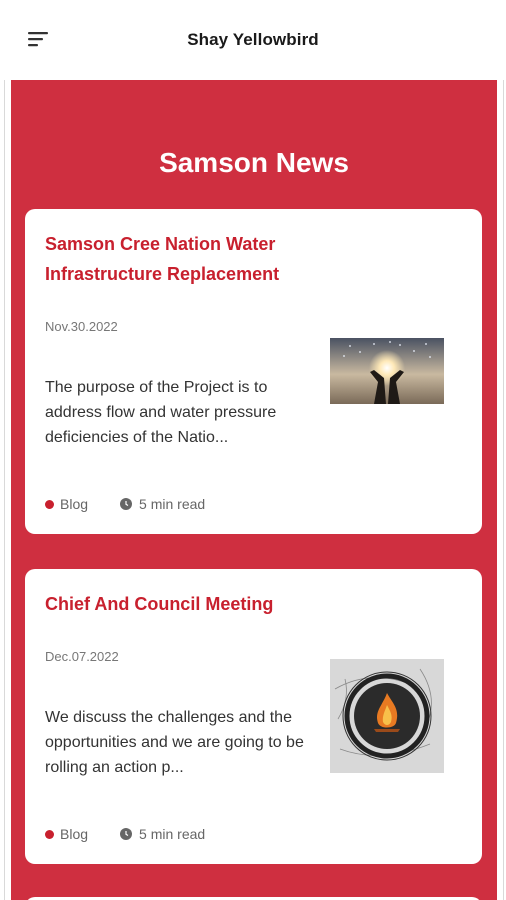 This screenshot has width=506, height=900. Describe the element at coordinates (81, 326) in the screenshot. I see `article-date: Nov.30.2022` at that location.